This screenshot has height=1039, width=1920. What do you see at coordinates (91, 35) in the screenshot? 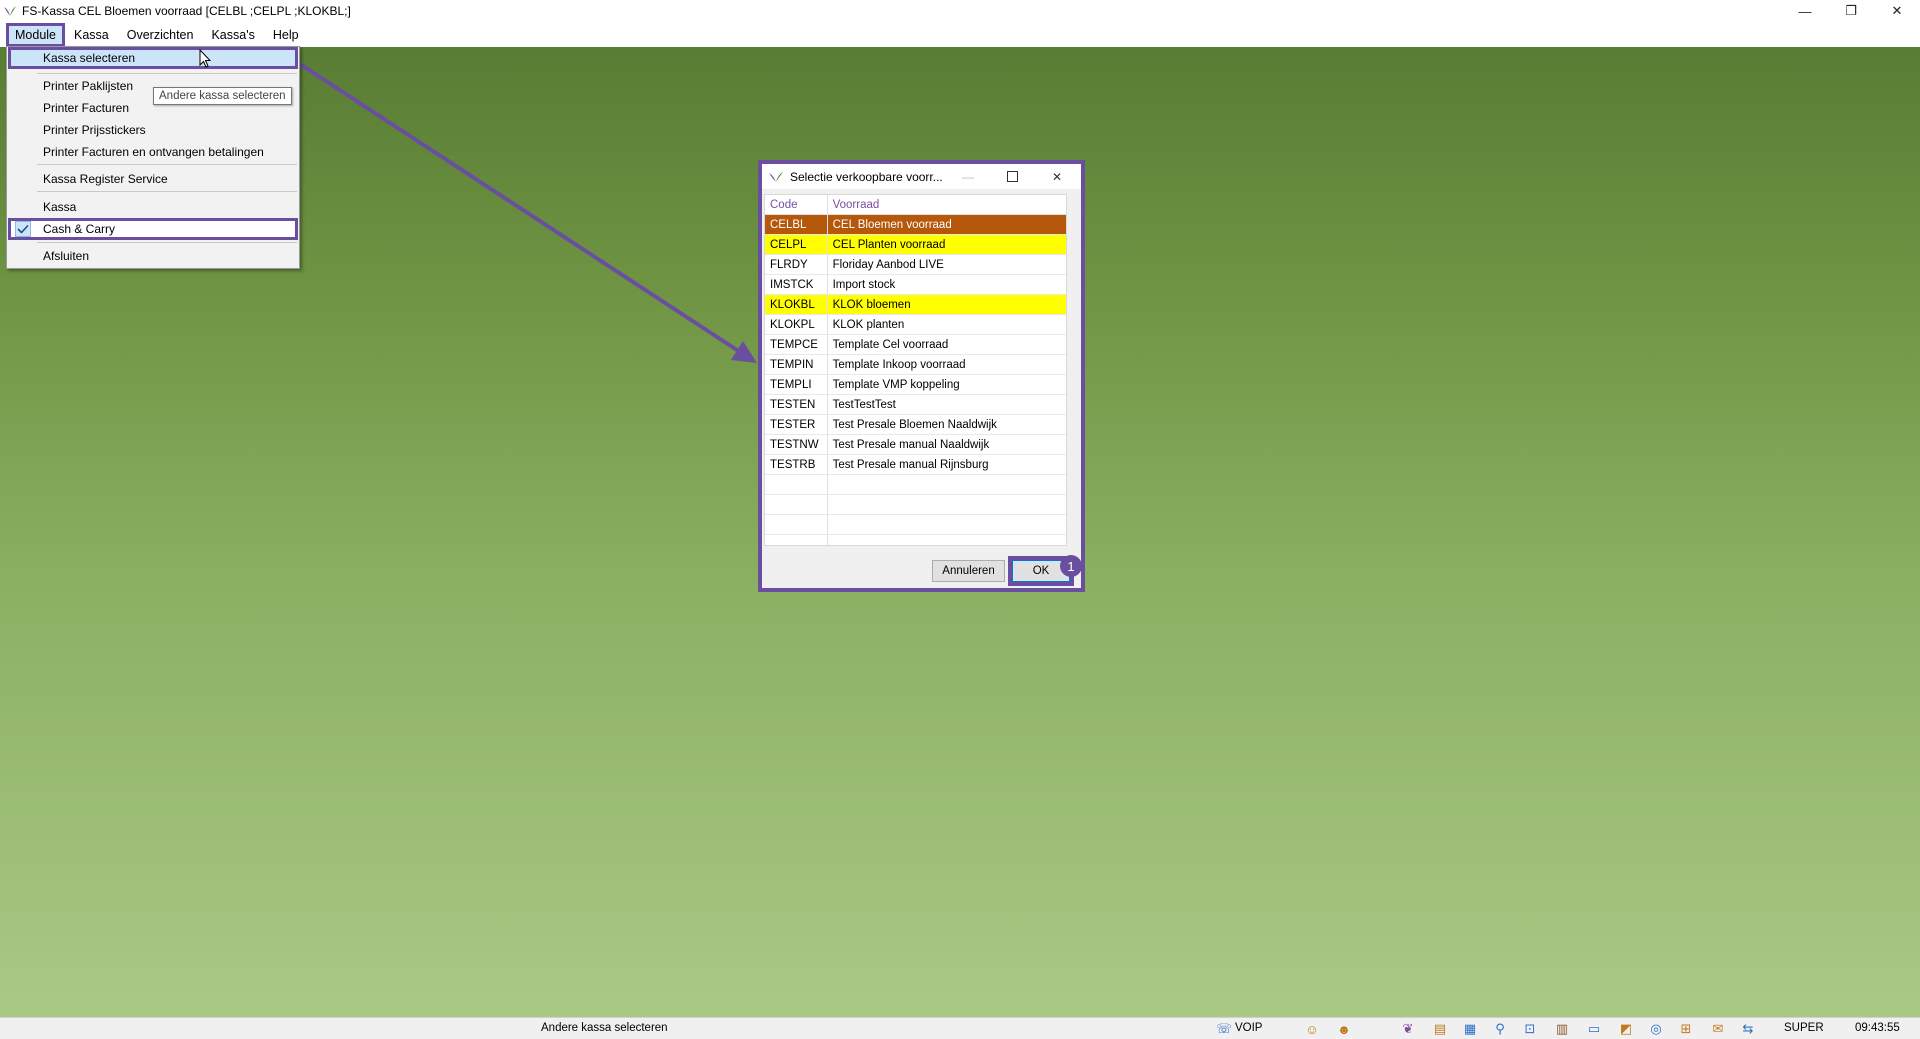
I see `menu-kassa: Kassa` at bounding box center [91, 35].